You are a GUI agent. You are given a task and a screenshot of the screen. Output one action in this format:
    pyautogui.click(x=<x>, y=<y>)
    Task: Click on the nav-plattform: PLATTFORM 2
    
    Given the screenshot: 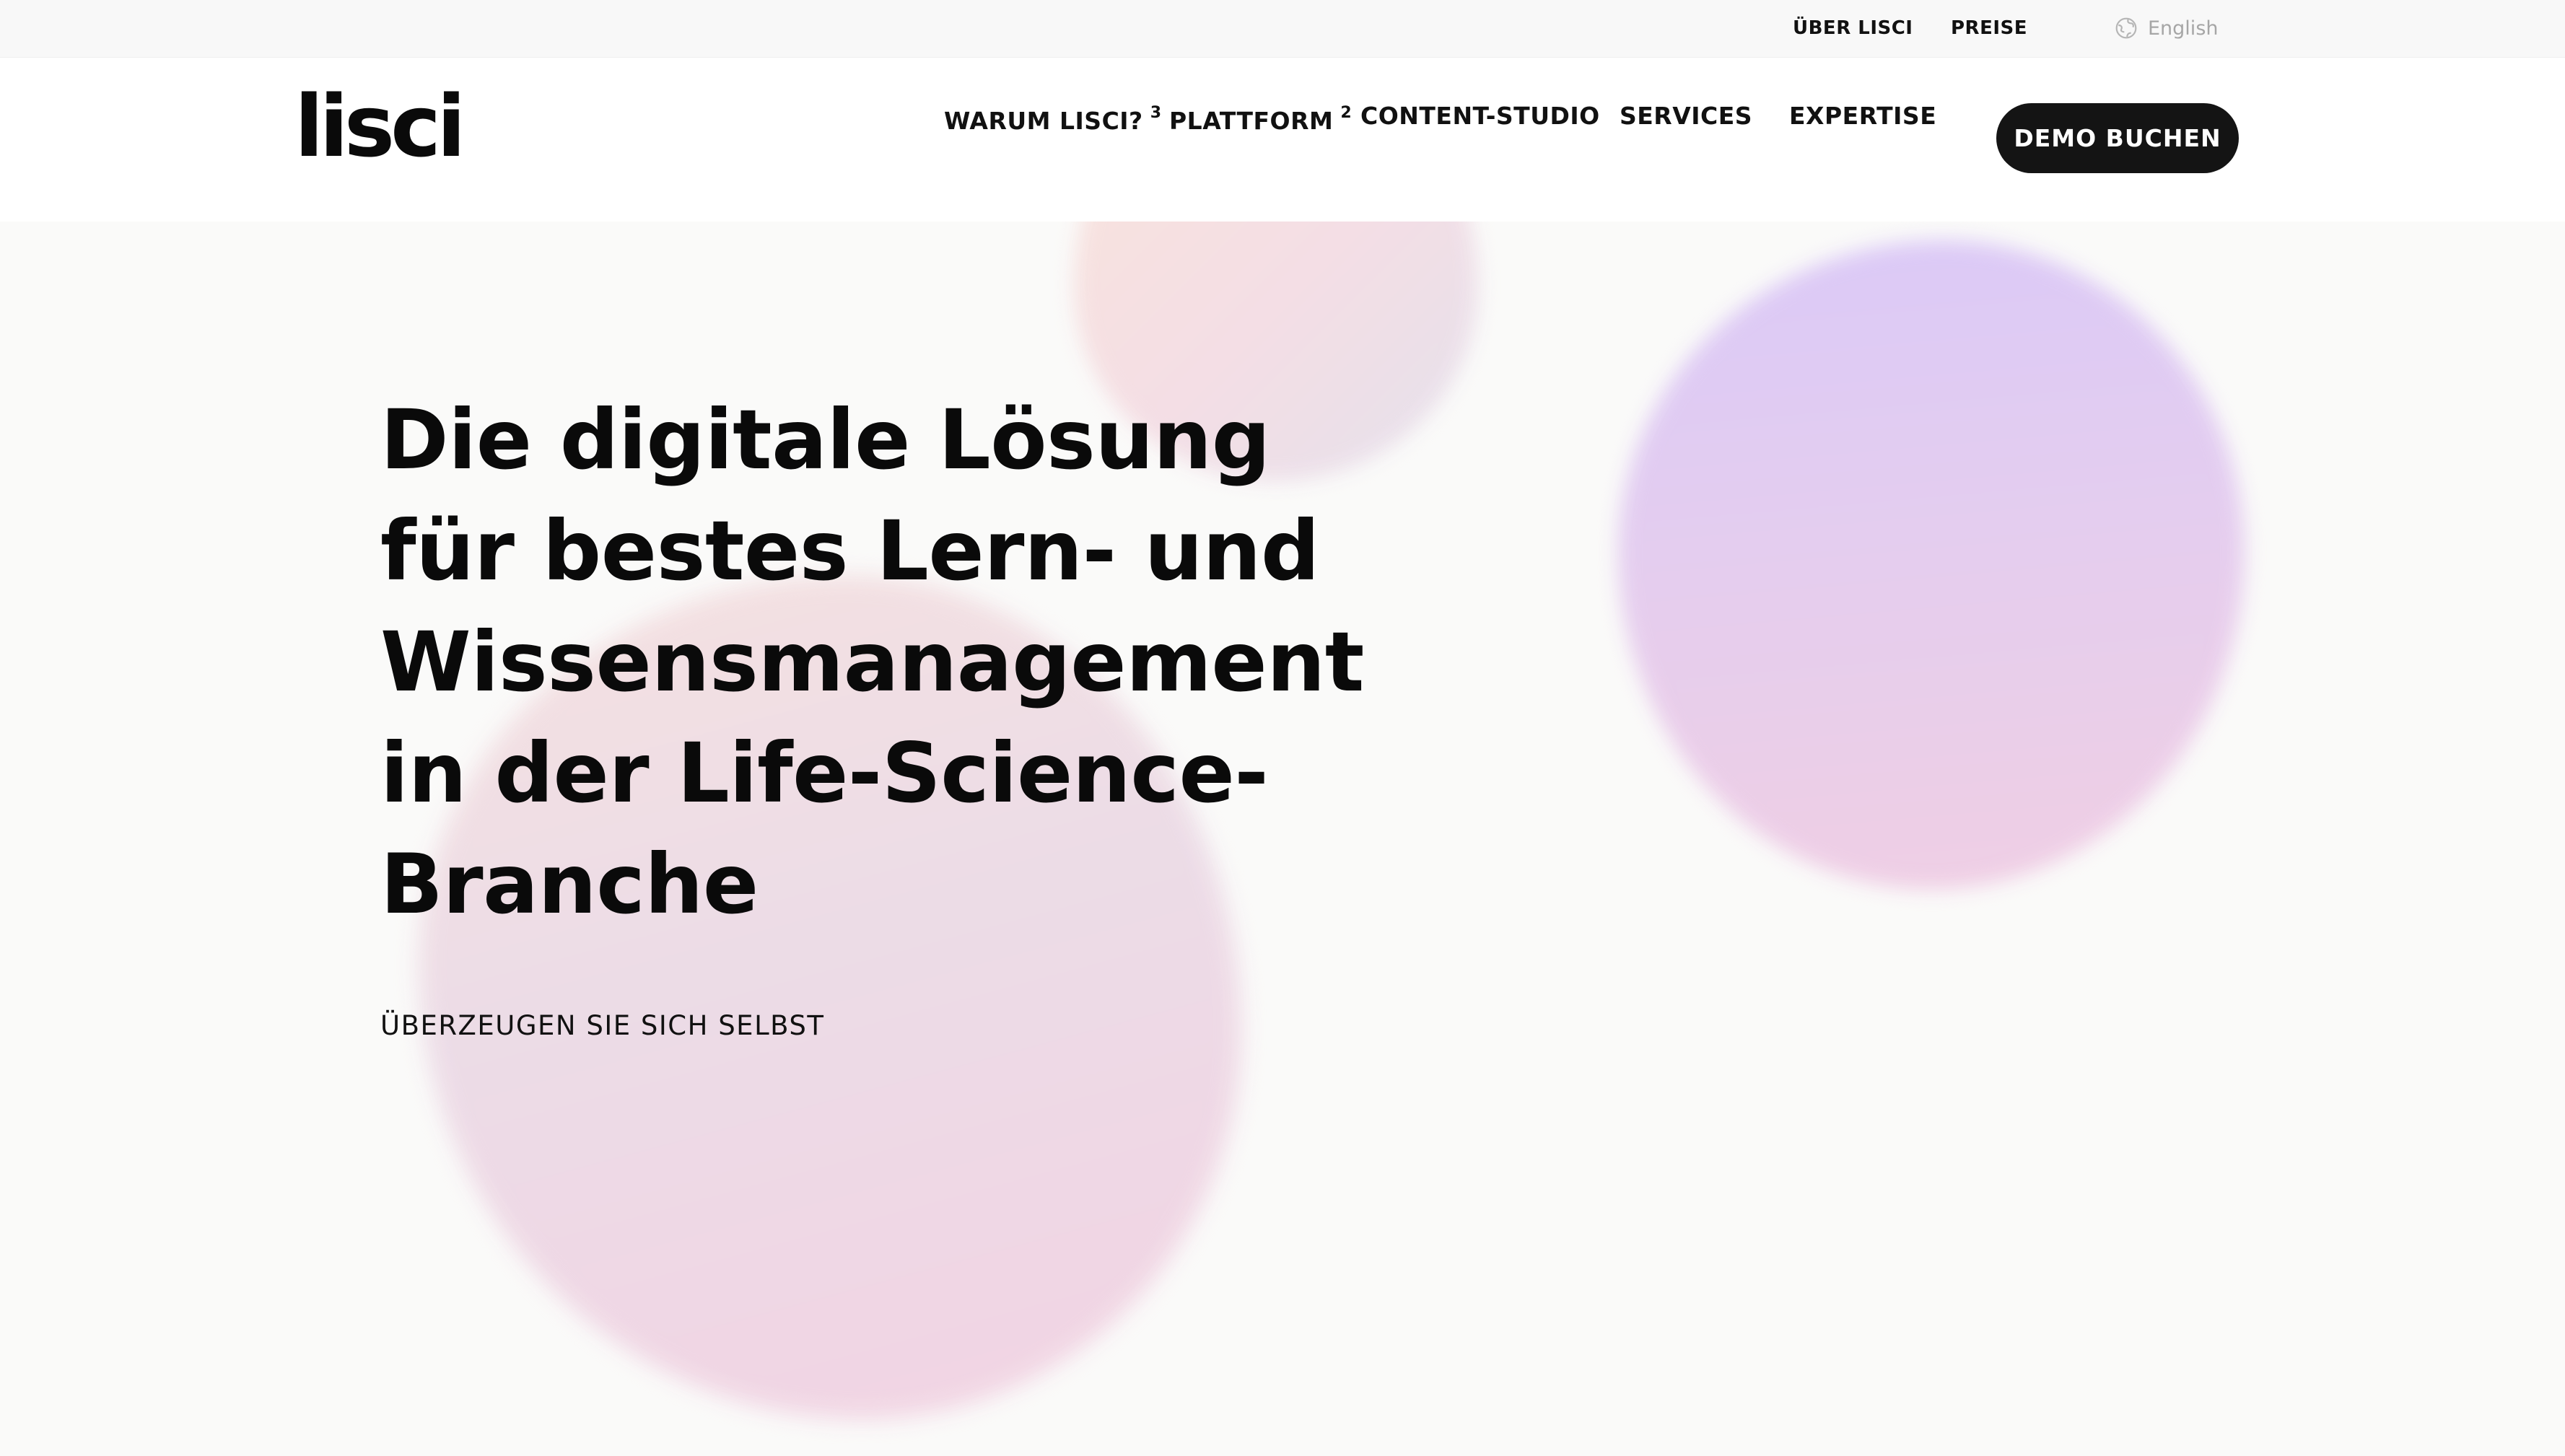 What is the action you would take?
    pyautogui.click(x=1260, y=119)
    